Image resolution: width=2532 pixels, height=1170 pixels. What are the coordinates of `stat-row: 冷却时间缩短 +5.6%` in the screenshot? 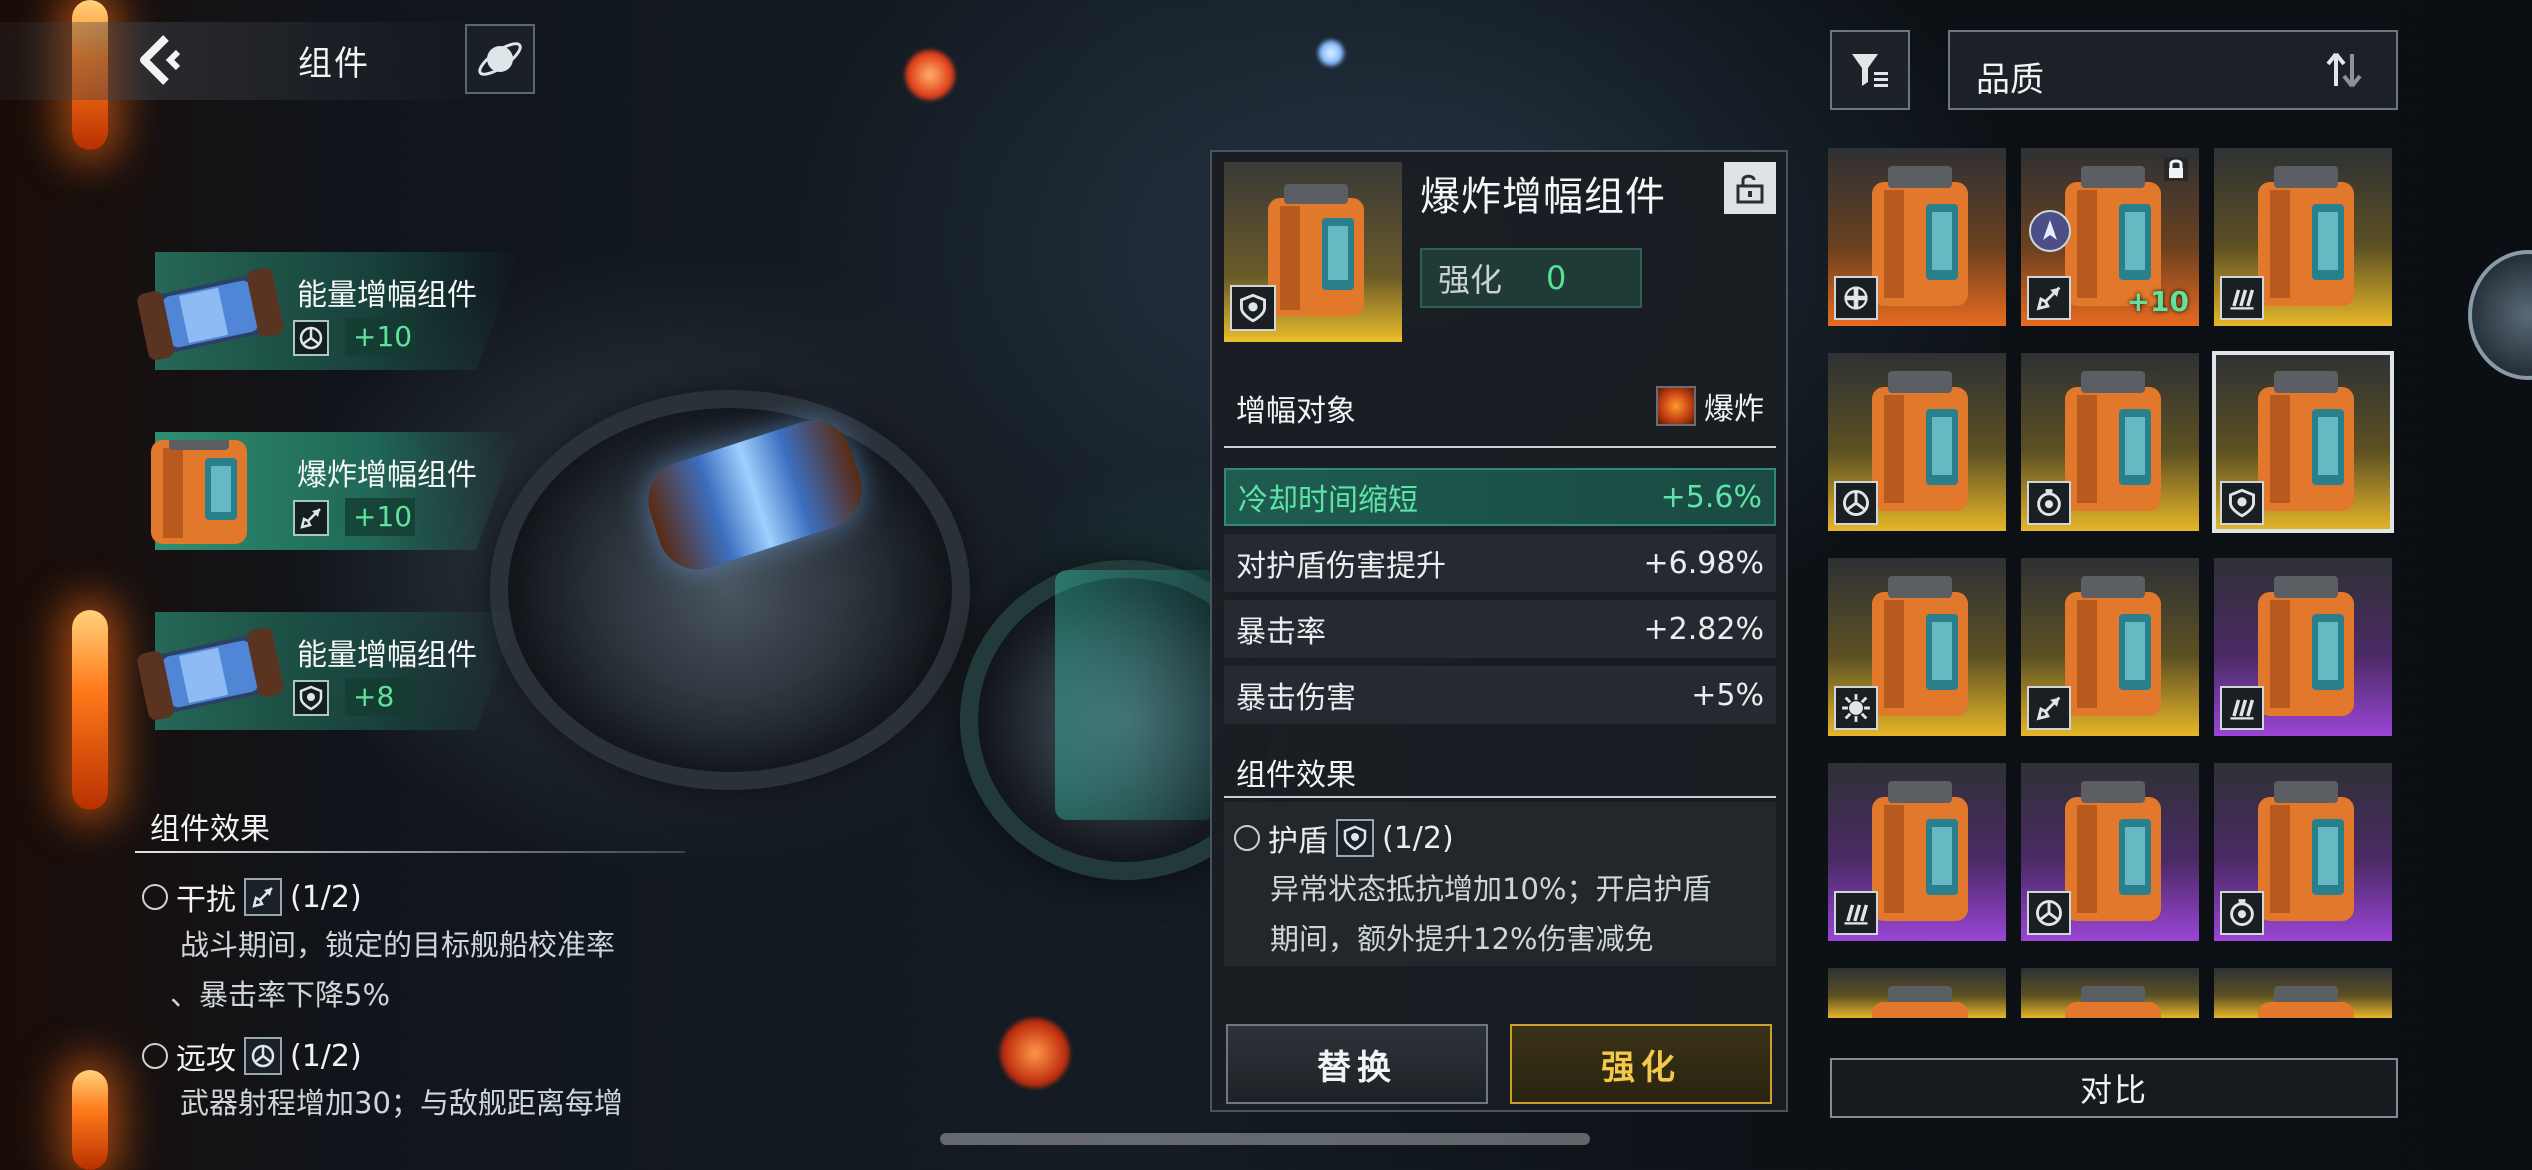 It's located at (1500, 497).